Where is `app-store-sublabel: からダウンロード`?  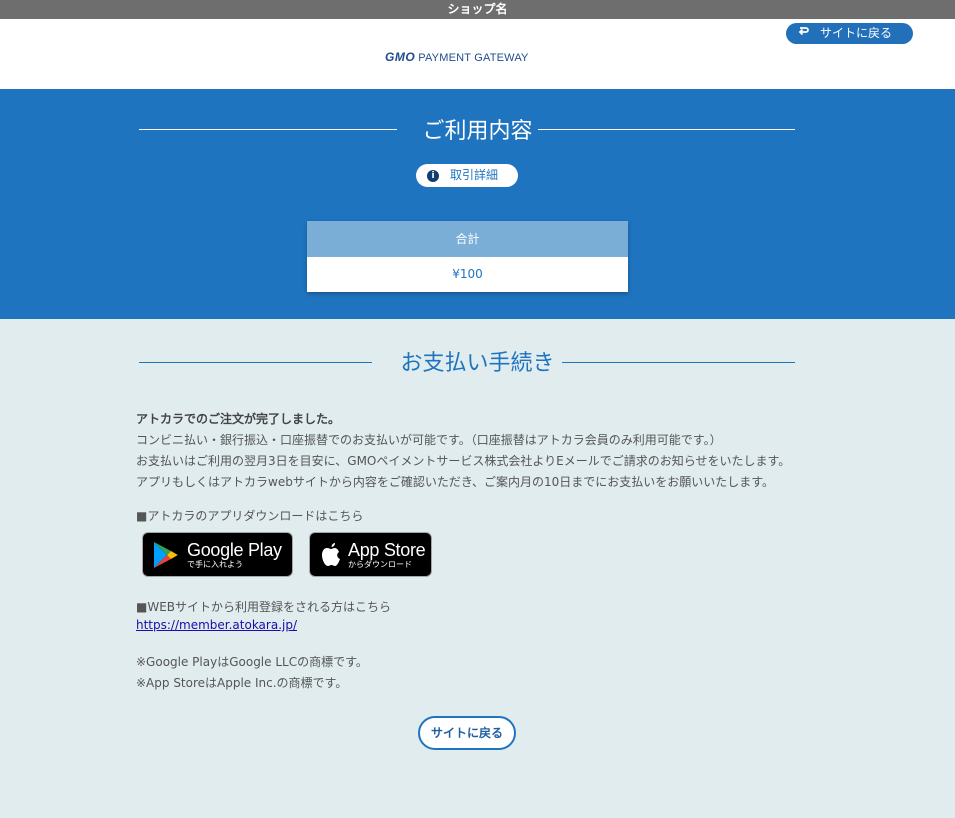 app-store-sublabel: からダウンロード is located at coordinates (380, 564).